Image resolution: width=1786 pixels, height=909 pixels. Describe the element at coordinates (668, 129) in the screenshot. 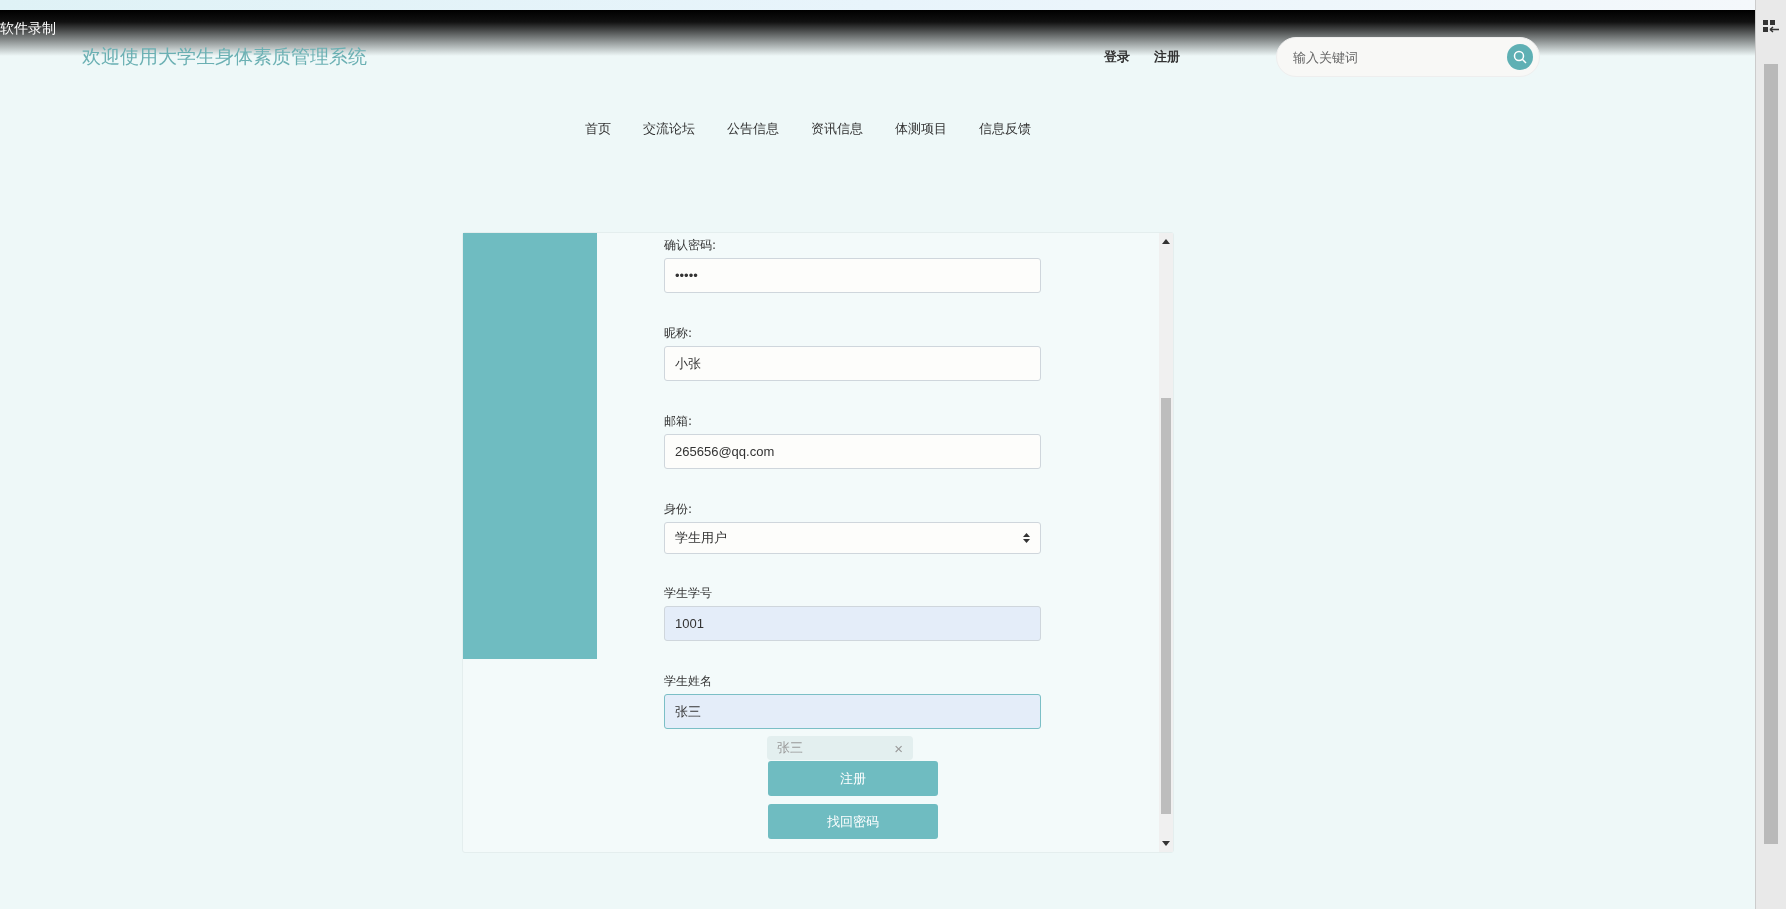

I see `nav-link: 交流论坛` at that location.